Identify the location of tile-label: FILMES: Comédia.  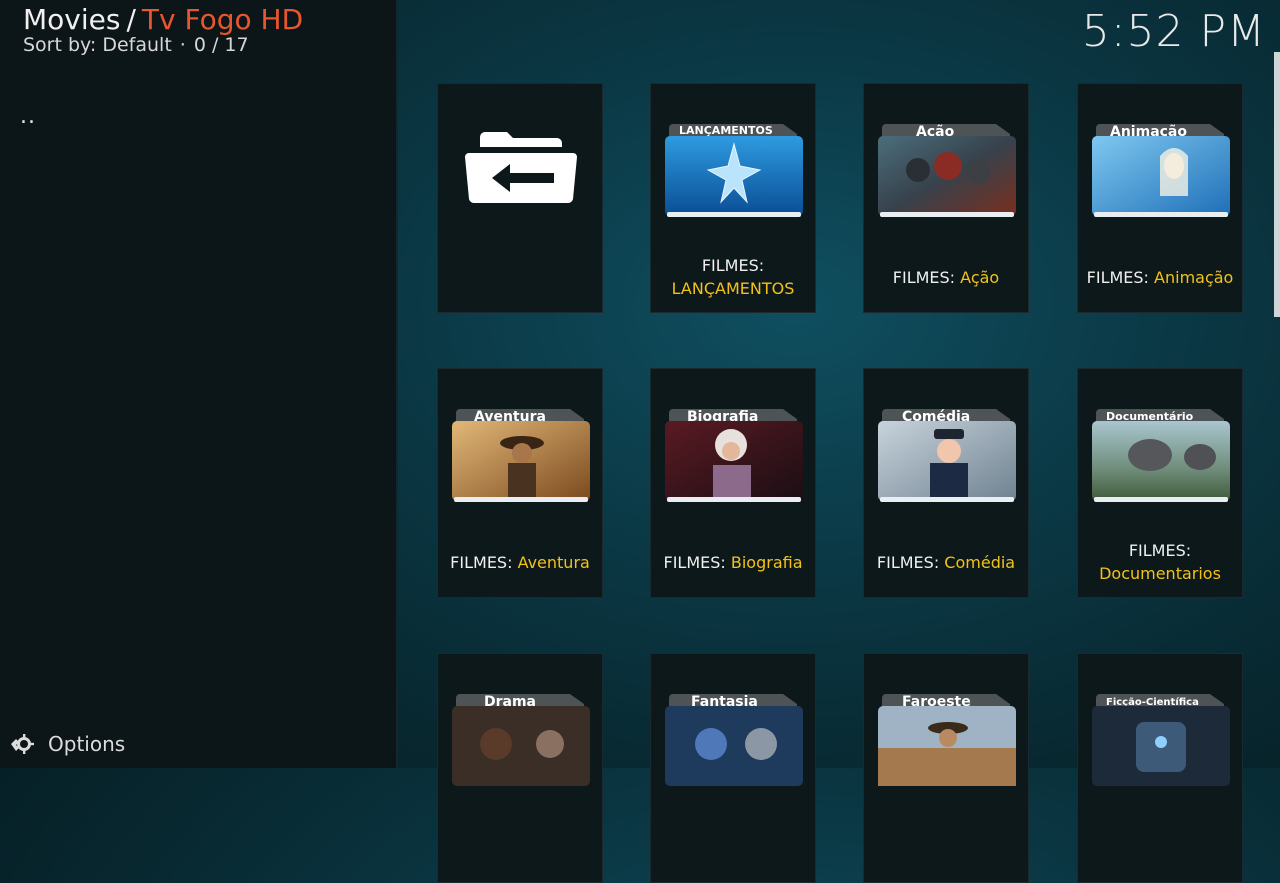
(946, 562).